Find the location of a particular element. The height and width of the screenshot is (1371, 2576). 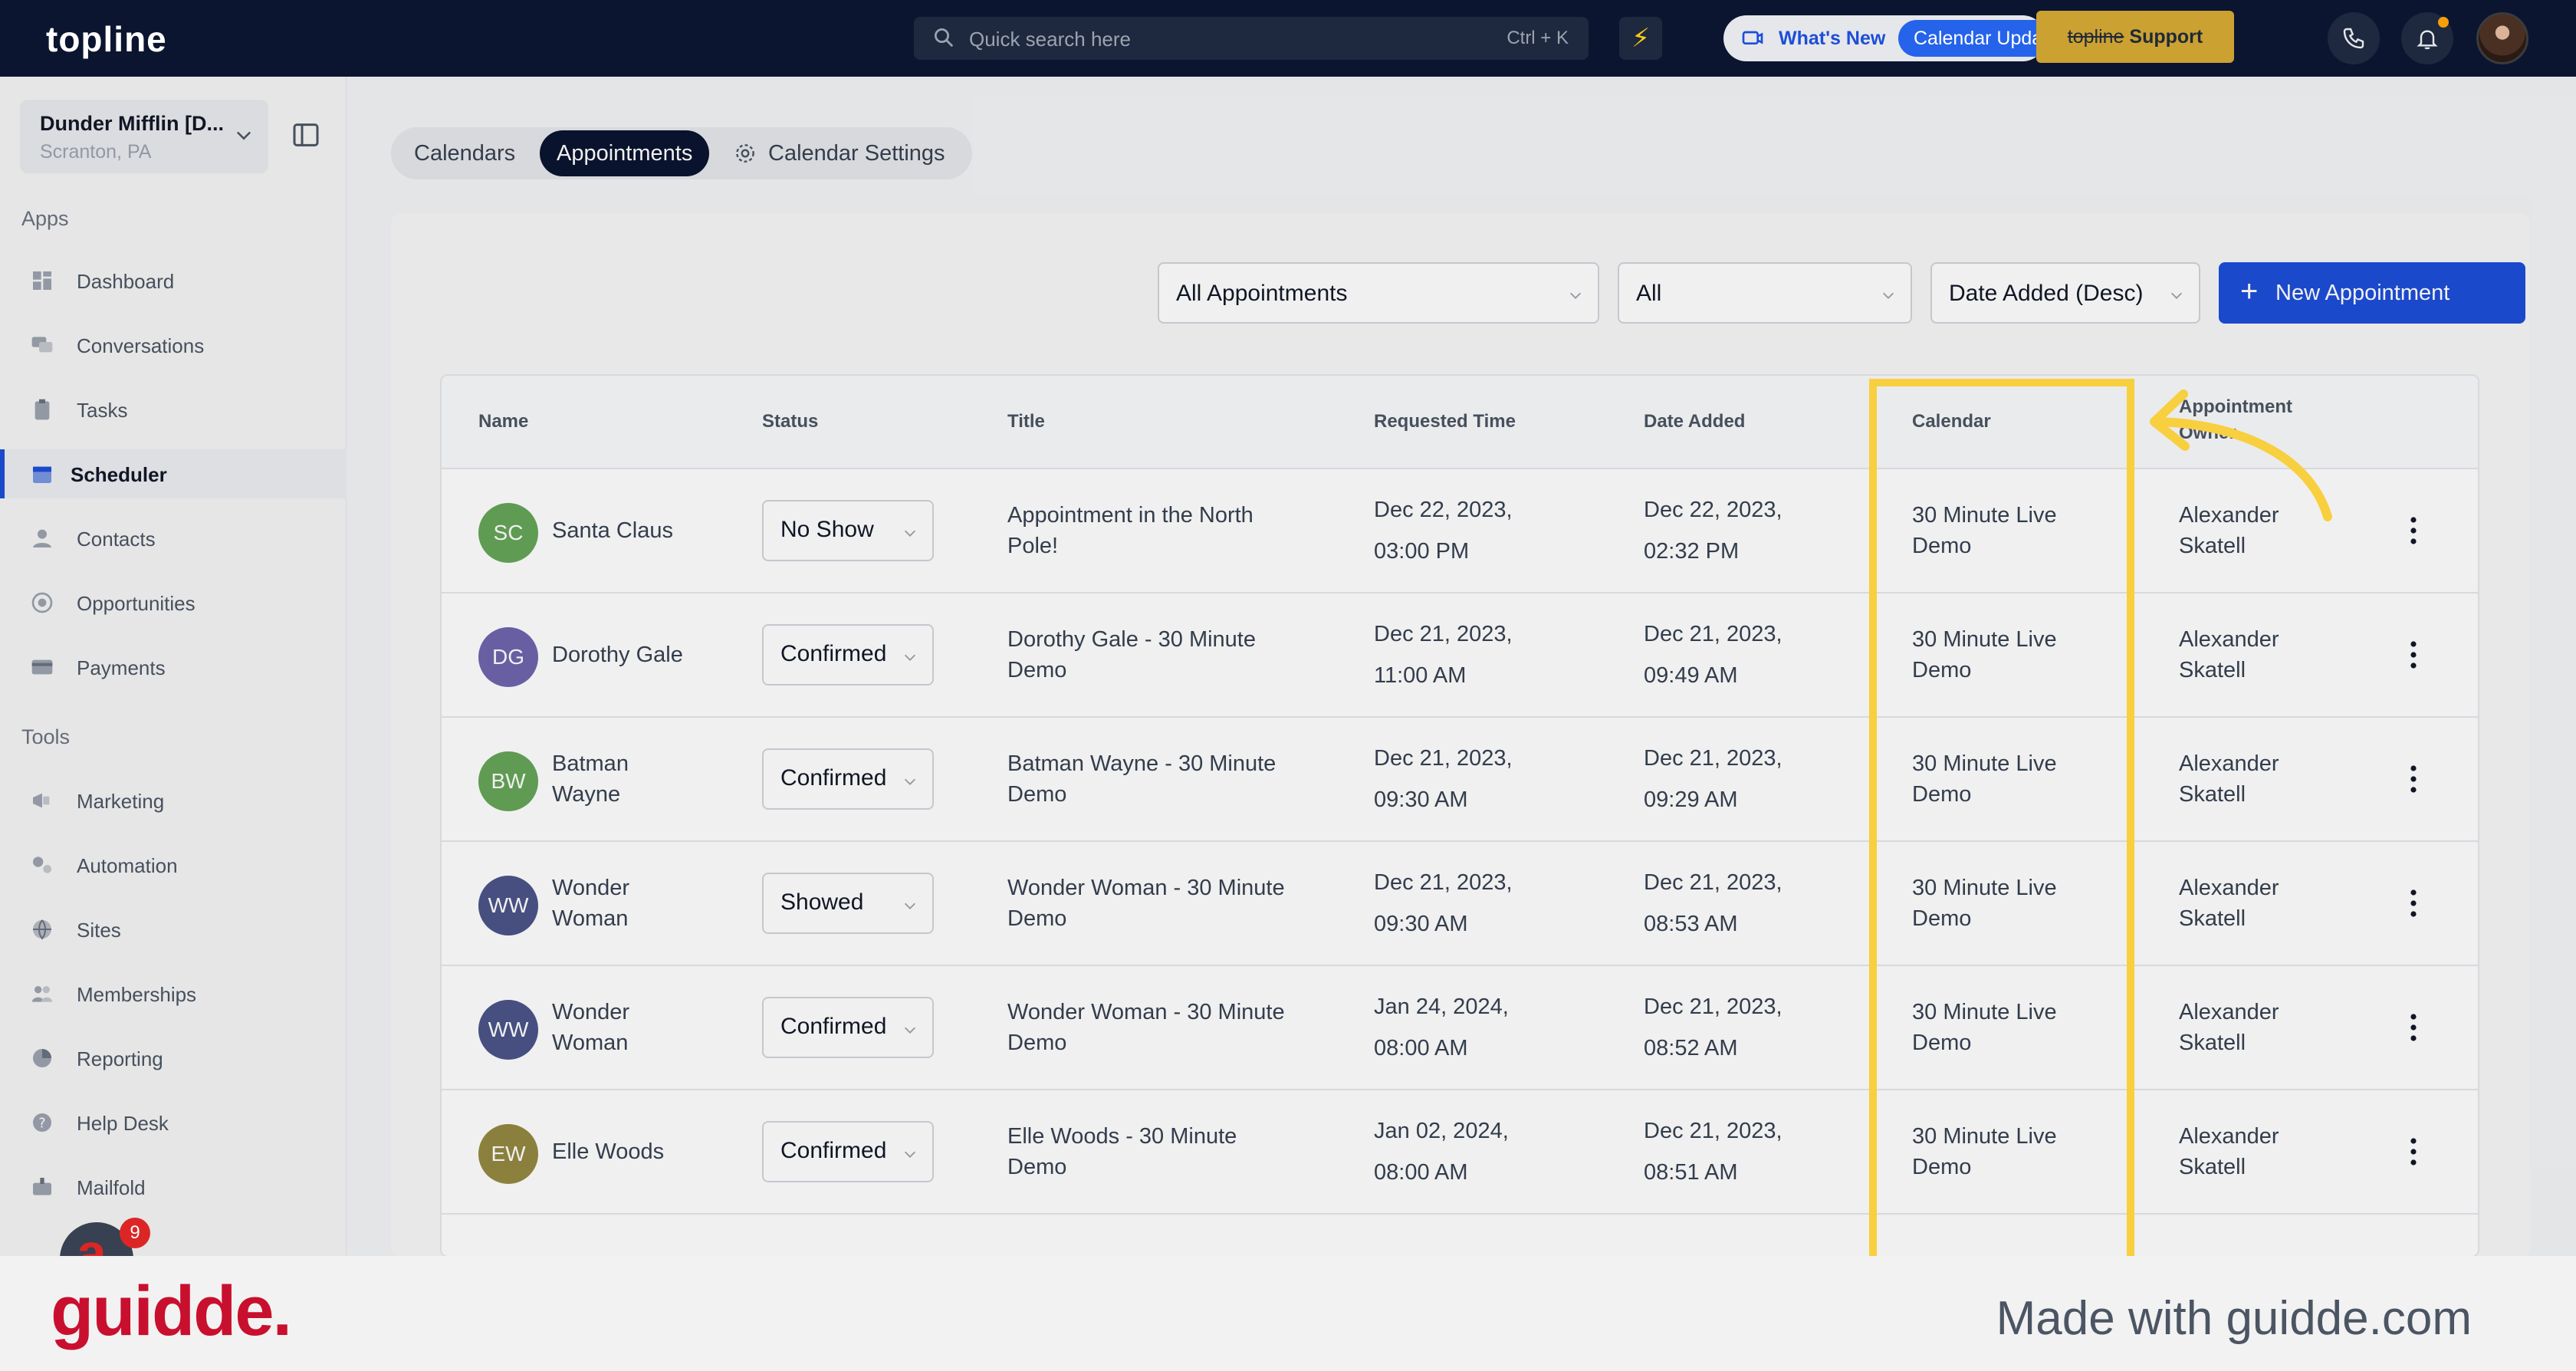

contact-name: Santa Claus is located at coordinates (612, 530).